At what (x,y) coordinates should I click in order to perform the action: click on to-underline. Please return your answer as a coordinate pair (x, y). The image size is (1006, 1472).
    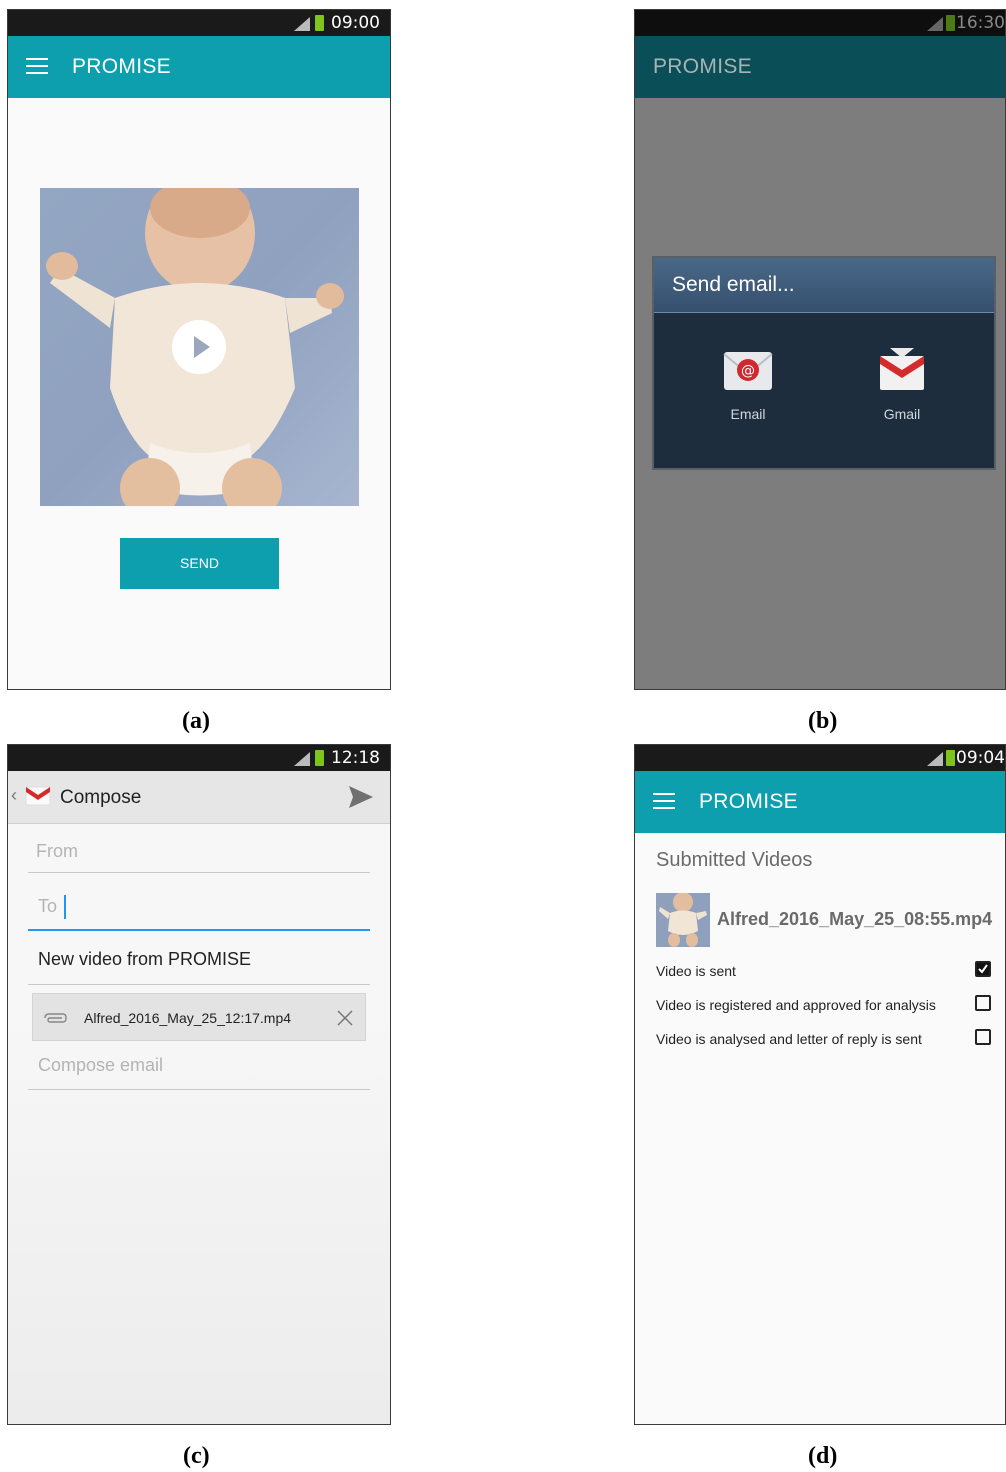
    Looking at the image, I should click on (199, 930).